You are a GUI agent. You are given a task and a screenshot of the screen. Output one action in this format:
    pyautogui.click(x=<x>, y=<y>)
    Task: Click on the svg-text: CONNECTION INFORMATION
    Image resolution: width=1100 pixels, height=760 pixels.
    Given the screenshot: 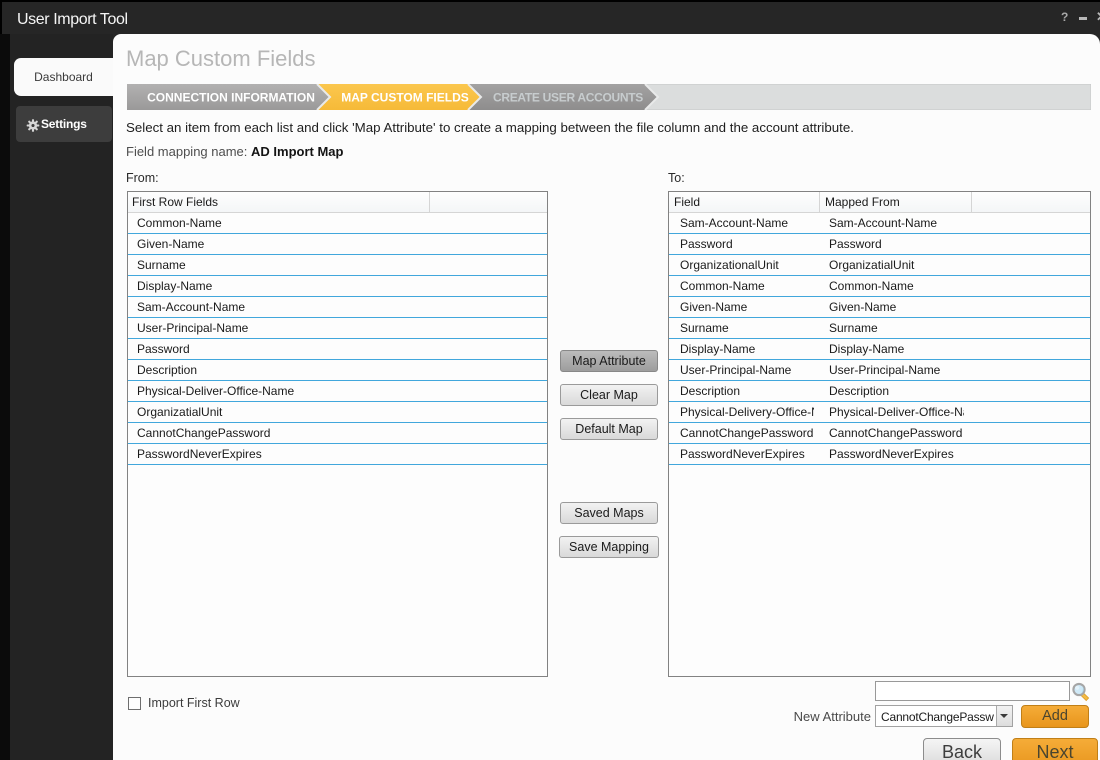 What is the action you would take?
    pyautogui.click(x=231, y=98)
    